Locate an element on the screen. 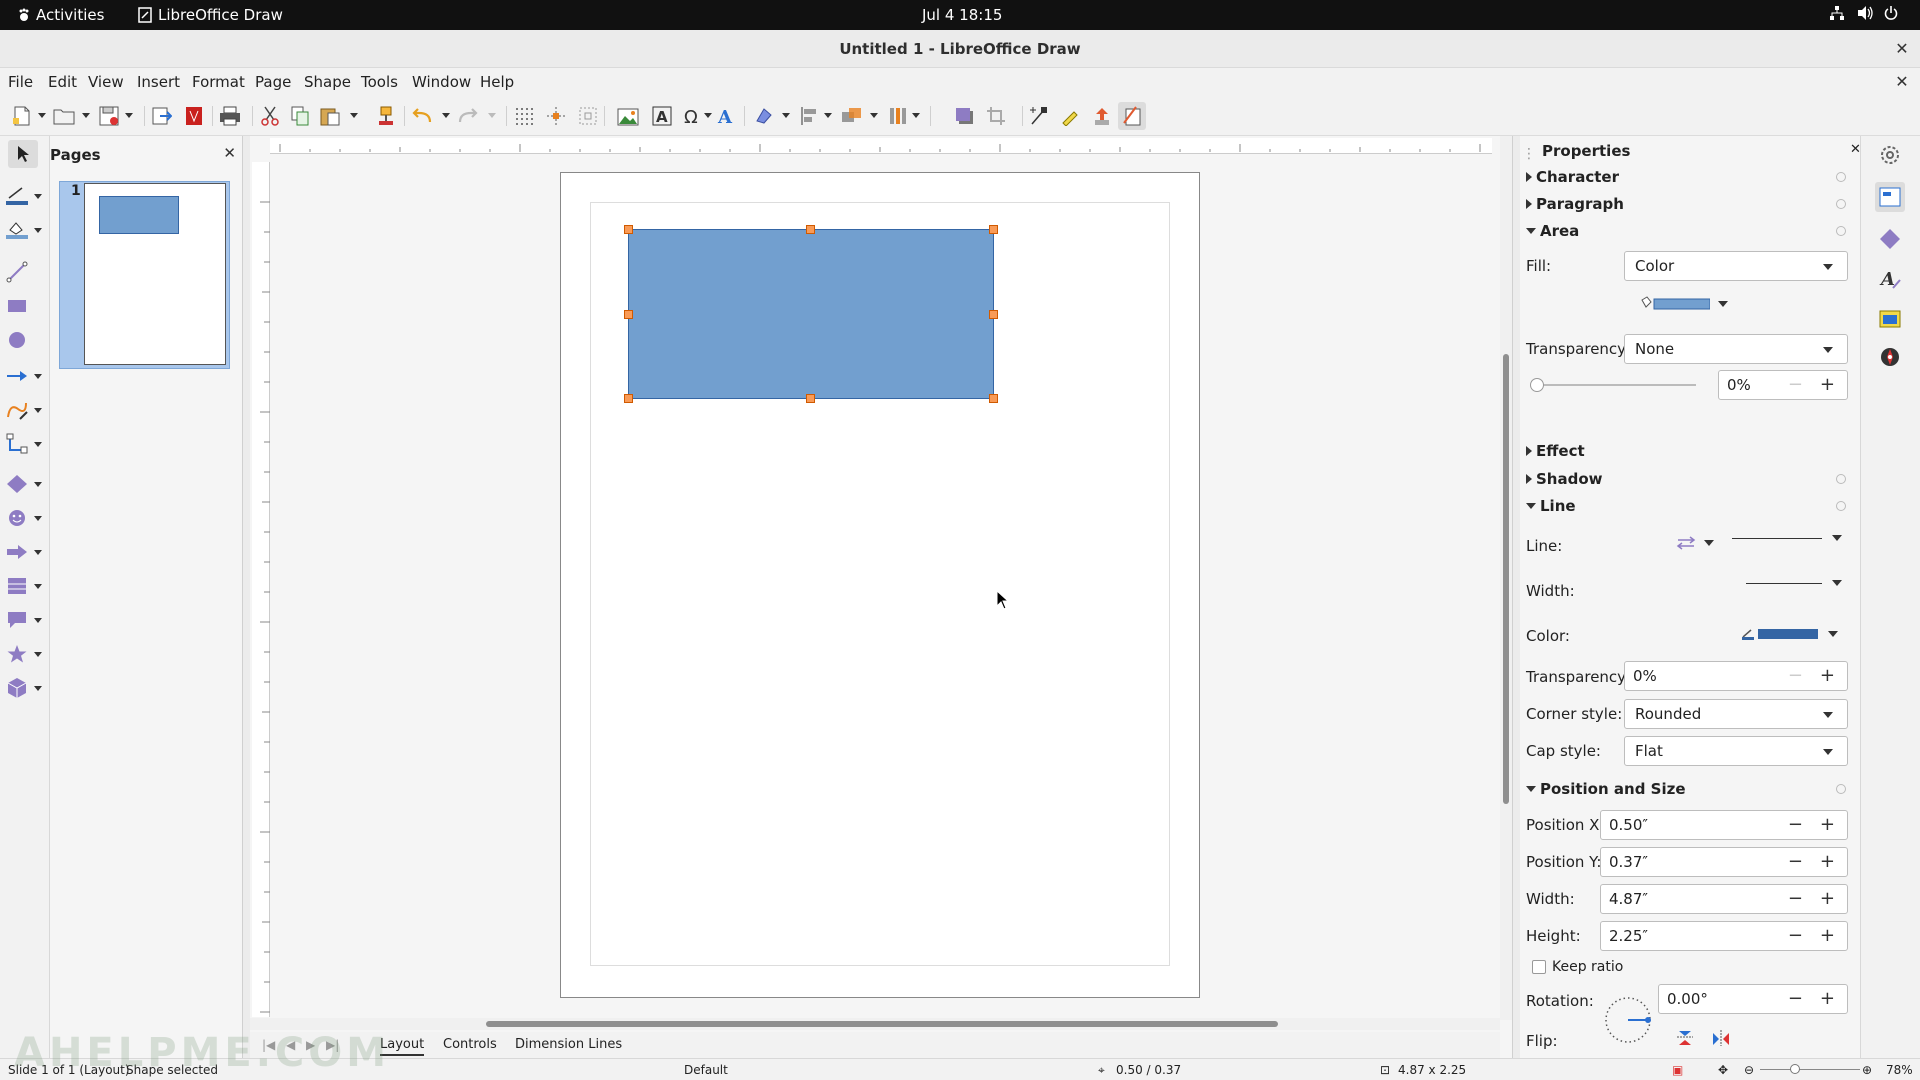 The width and height of the screenshot is (1920, 1080). menu-insert: Insert is located at coordinates (158, 82).